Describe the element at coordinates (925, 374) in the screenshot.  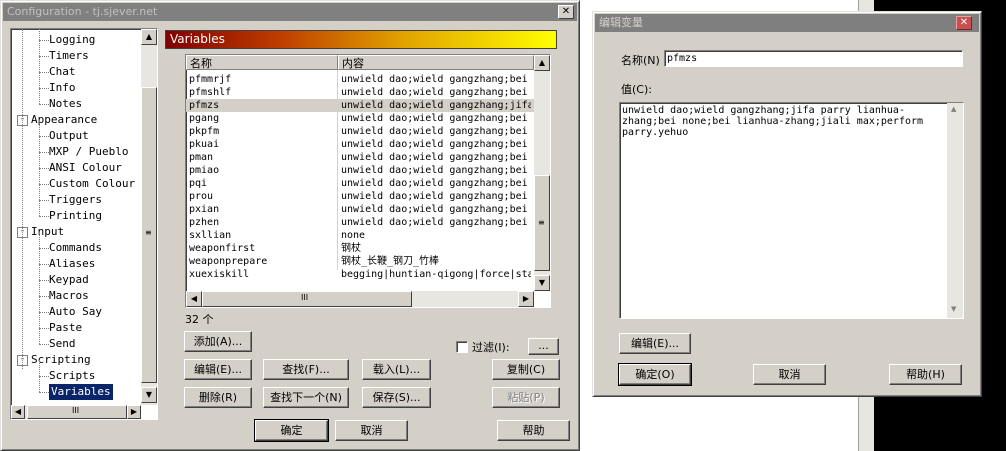
I see `dialog-help-button: 帮助(H)` at that location.